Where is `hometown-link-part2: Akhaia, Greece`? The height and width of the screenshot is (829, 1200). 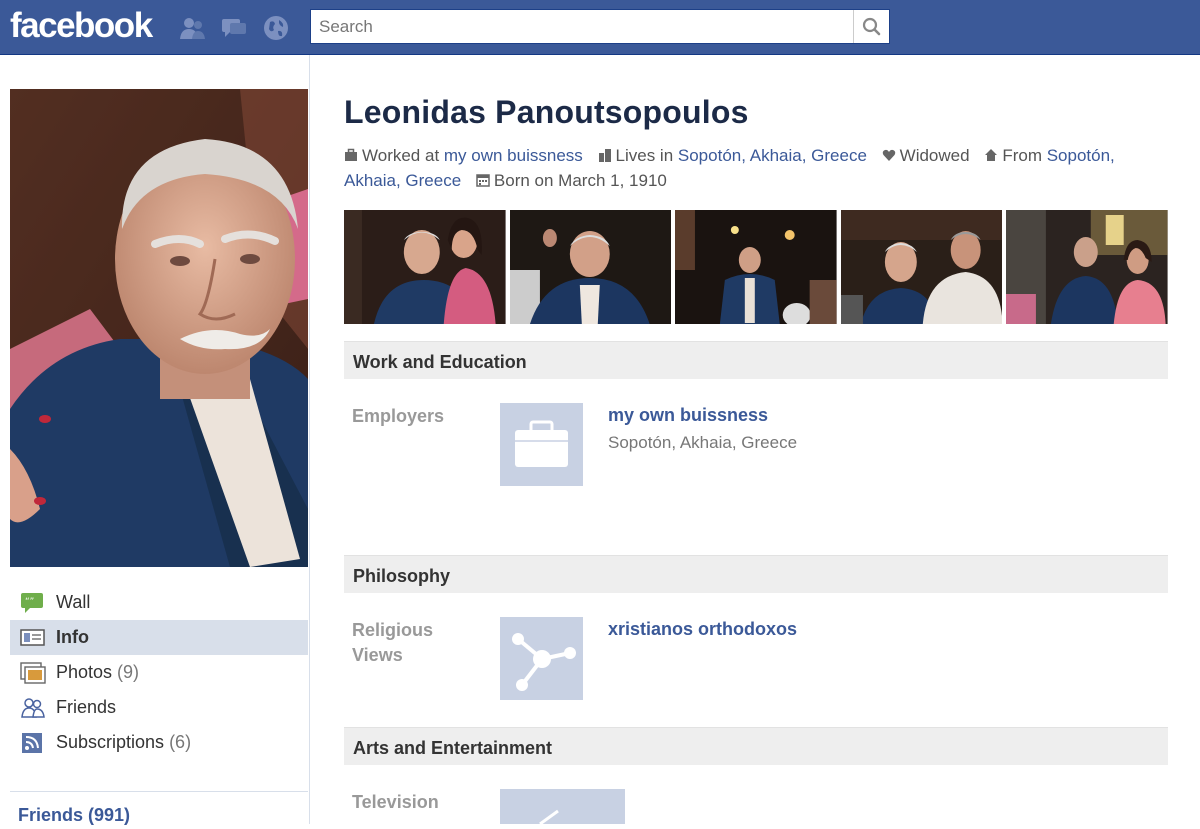
hometown-link-part2: Akhaia, Greece is located at coordinates (402, 180).